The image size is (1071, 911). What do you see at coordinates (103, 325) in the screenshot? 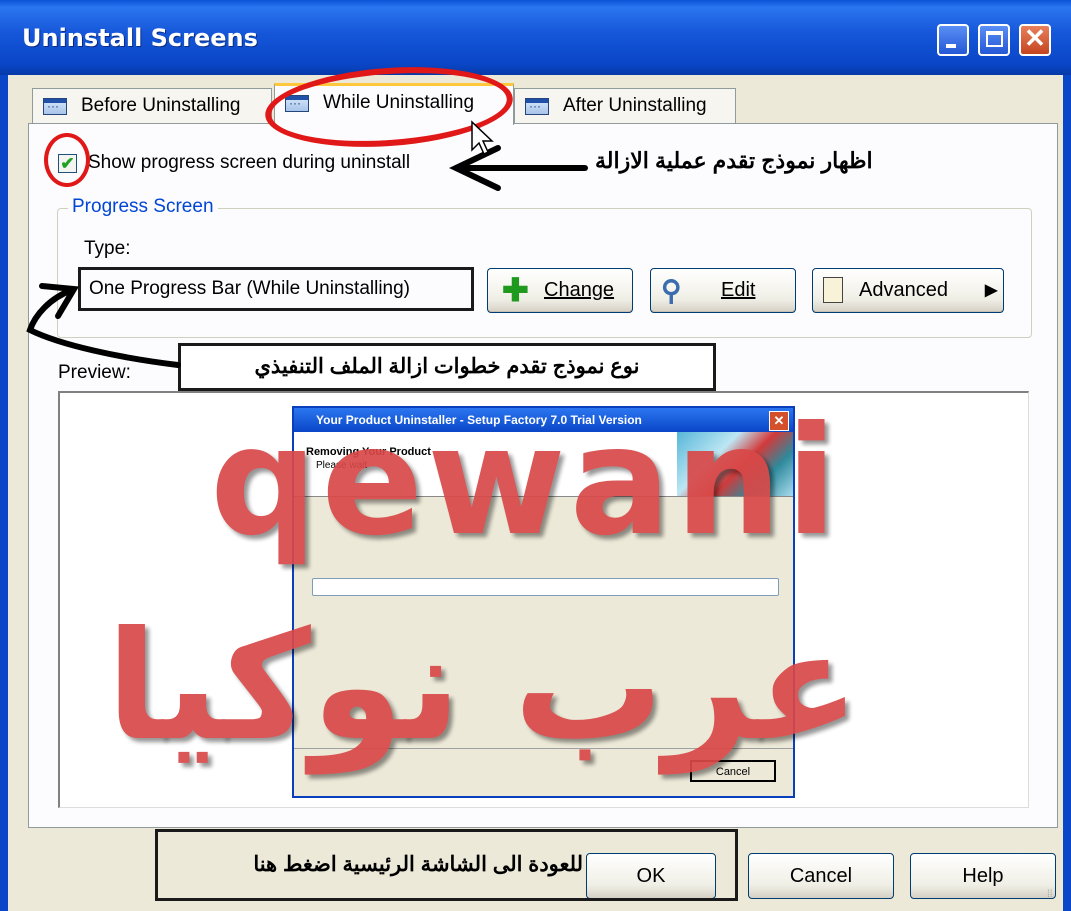
I see `arrow-to-type-box` at bounding box center [103, 325].